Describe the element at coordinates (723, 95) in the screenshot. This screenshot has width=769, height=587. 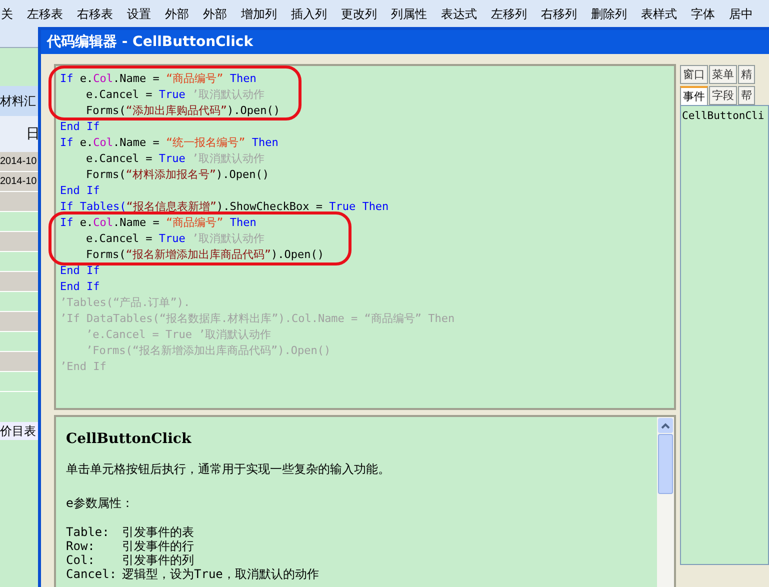
I see `panel-tab: 字段` at that location.